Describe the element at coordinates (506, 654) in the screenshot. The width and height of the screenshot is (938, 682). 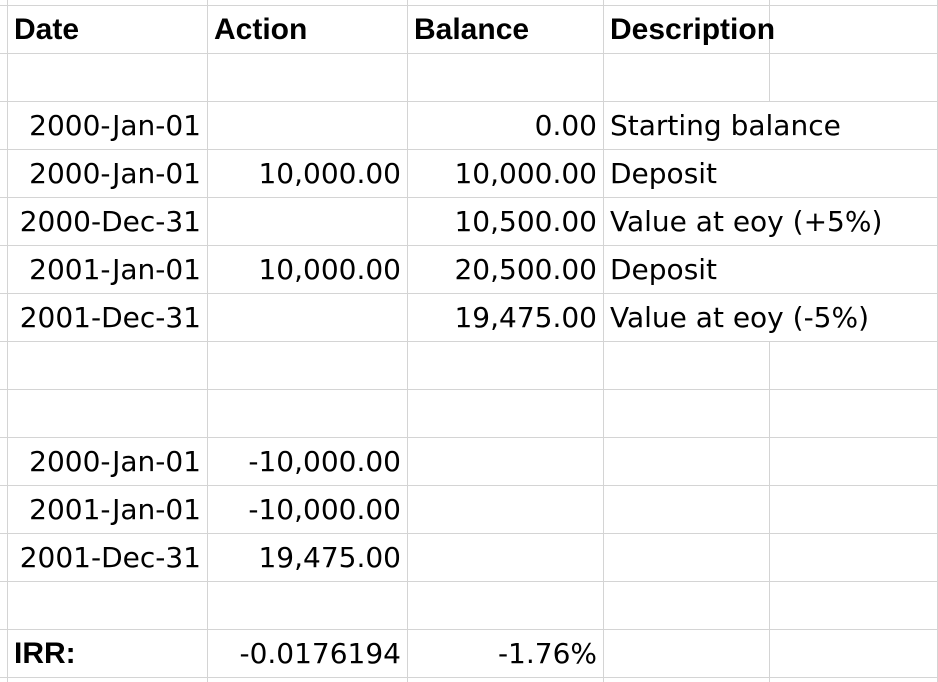
I see `irr-percent-cell: -1.76%` at that location.